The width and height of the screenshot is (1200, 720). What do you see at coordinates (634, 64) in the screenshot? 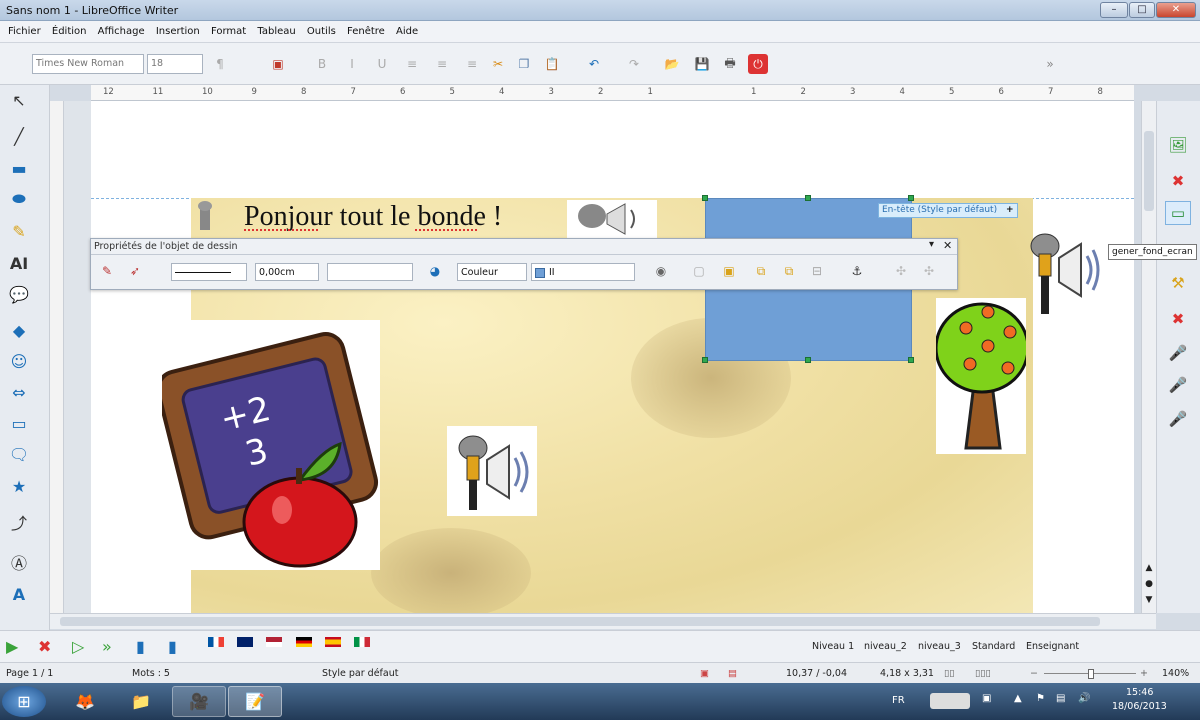
I see `redo-icon: ↷` at bounding box center [634, 64].